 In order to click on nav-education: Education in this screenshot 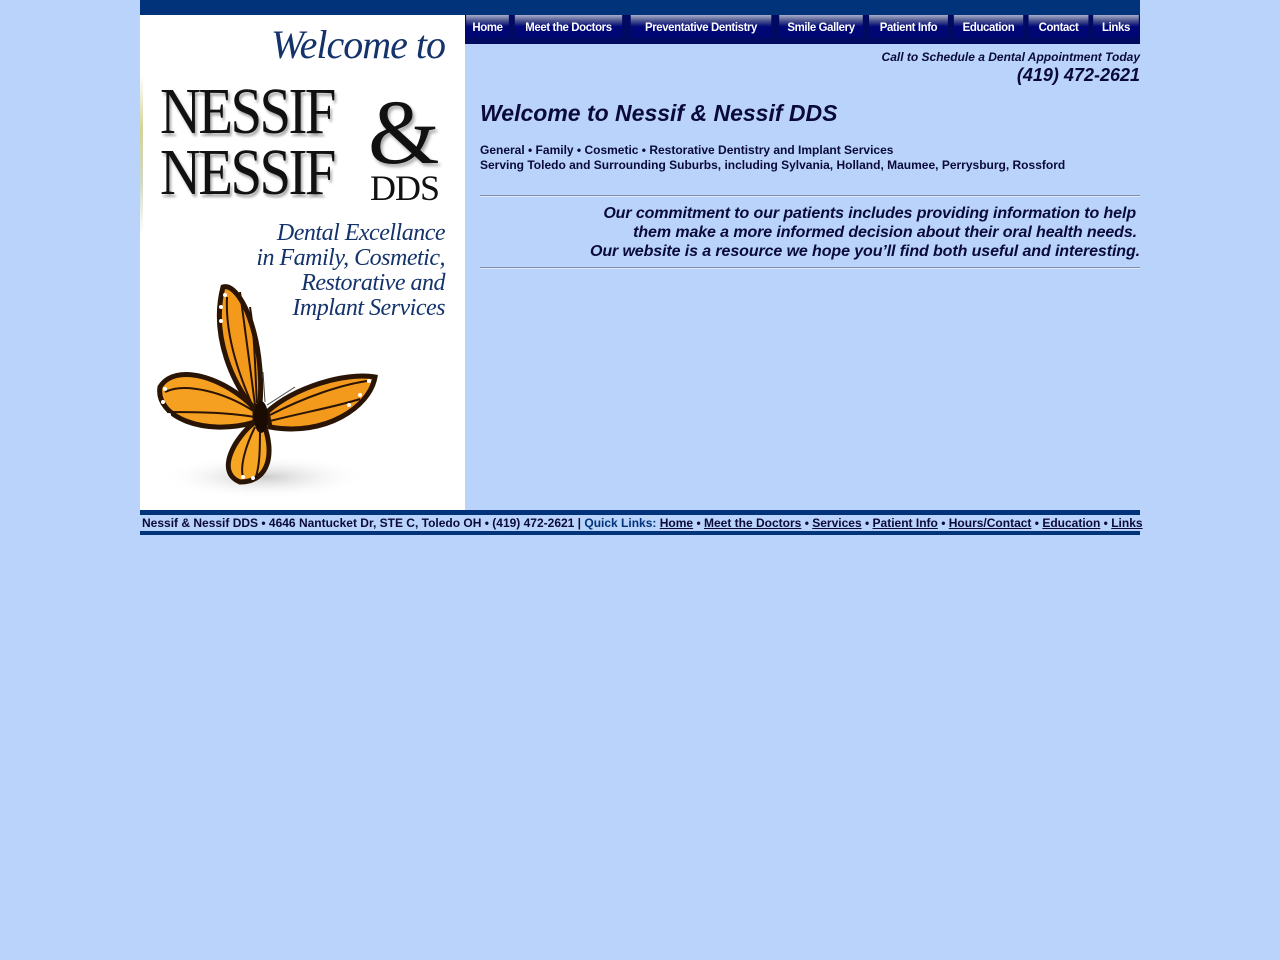, I will do `click(988, 27)`.